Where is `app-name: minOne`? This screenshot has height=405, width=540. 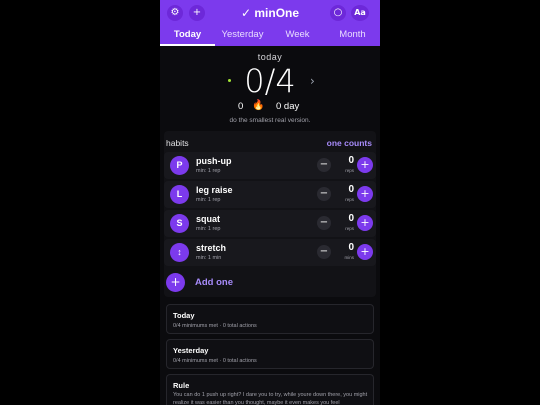
app-name: minOne is located at coordinates (277, 13).